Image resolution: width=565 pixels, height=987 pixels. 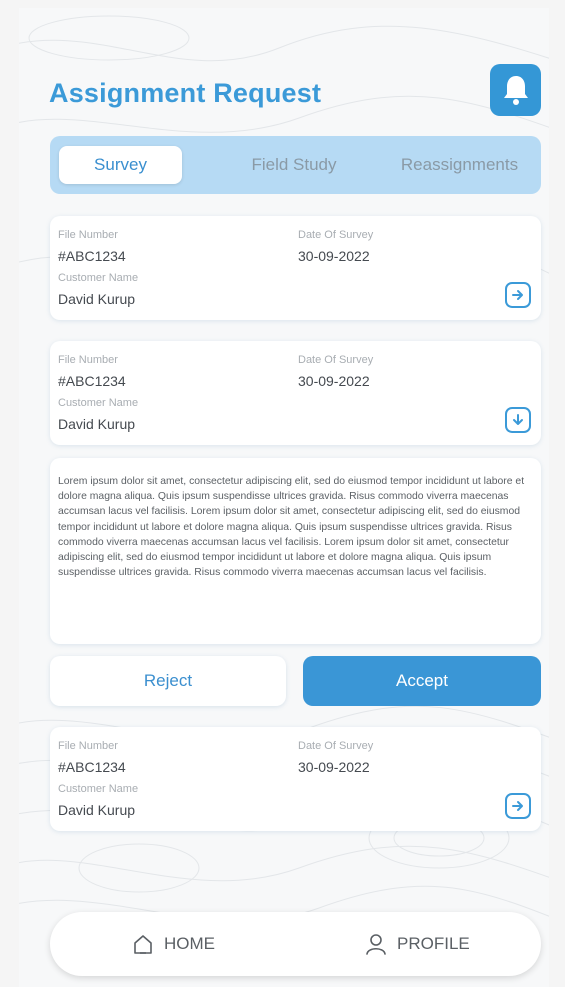 What do you see at coordinates (422, 681) in the screenshot?
I see `accept-button: Accept` at bounding box center [422, 681].